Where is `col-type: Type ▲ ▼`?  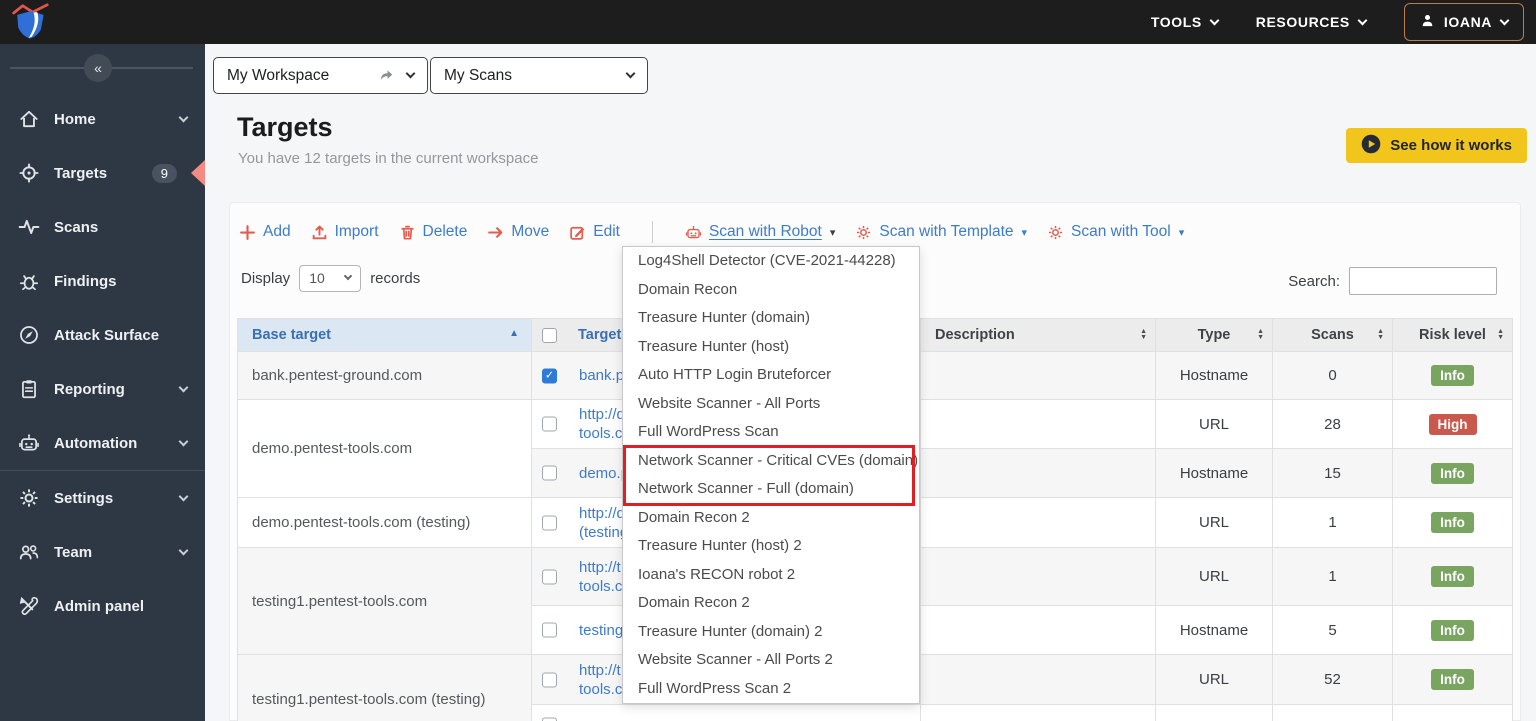
col-type: Type ▲ ▼ is located at coordinates (1214, 335).